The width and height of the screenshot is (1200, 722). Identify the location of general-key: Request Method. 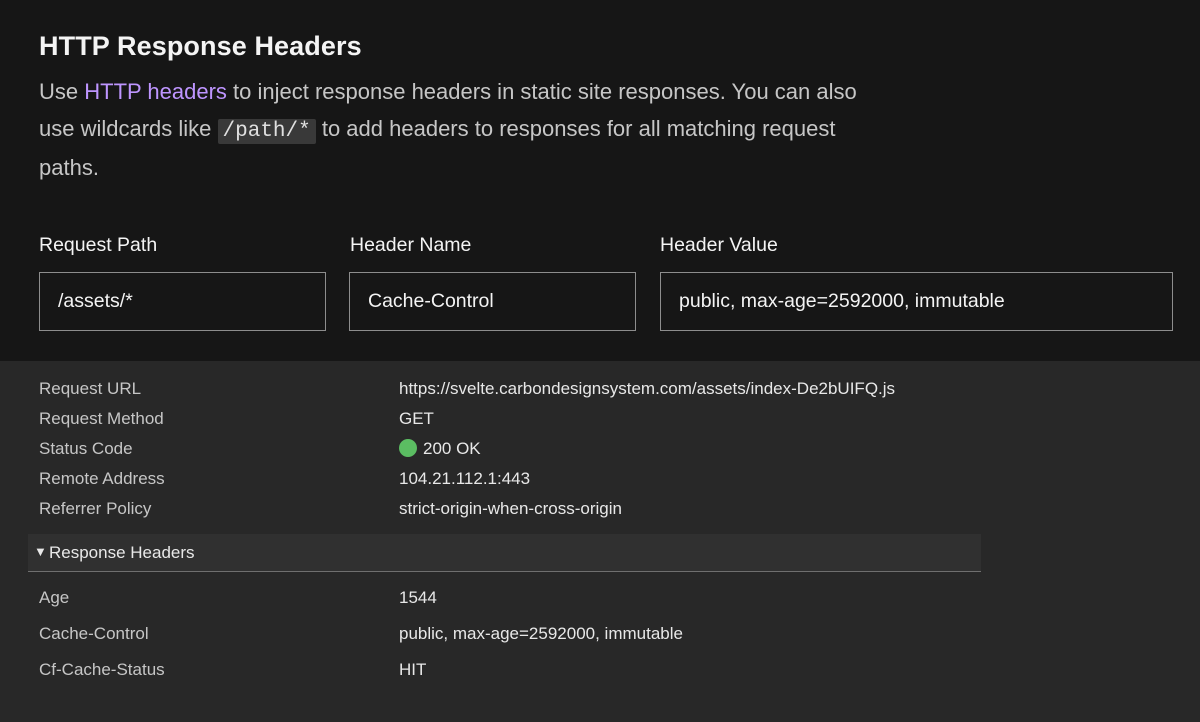
(101, 418).